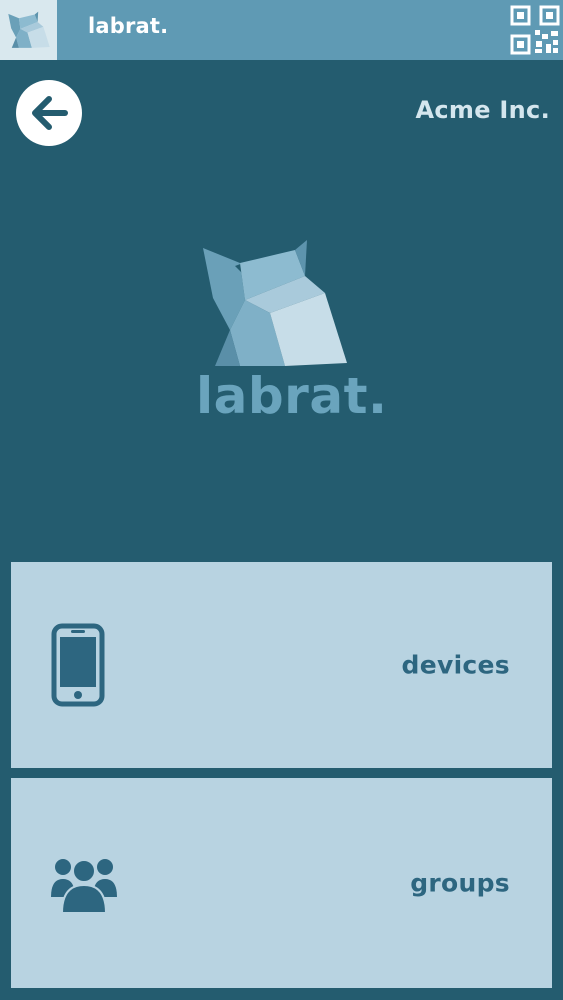  I want to click on app-logo, so click(28, 30).